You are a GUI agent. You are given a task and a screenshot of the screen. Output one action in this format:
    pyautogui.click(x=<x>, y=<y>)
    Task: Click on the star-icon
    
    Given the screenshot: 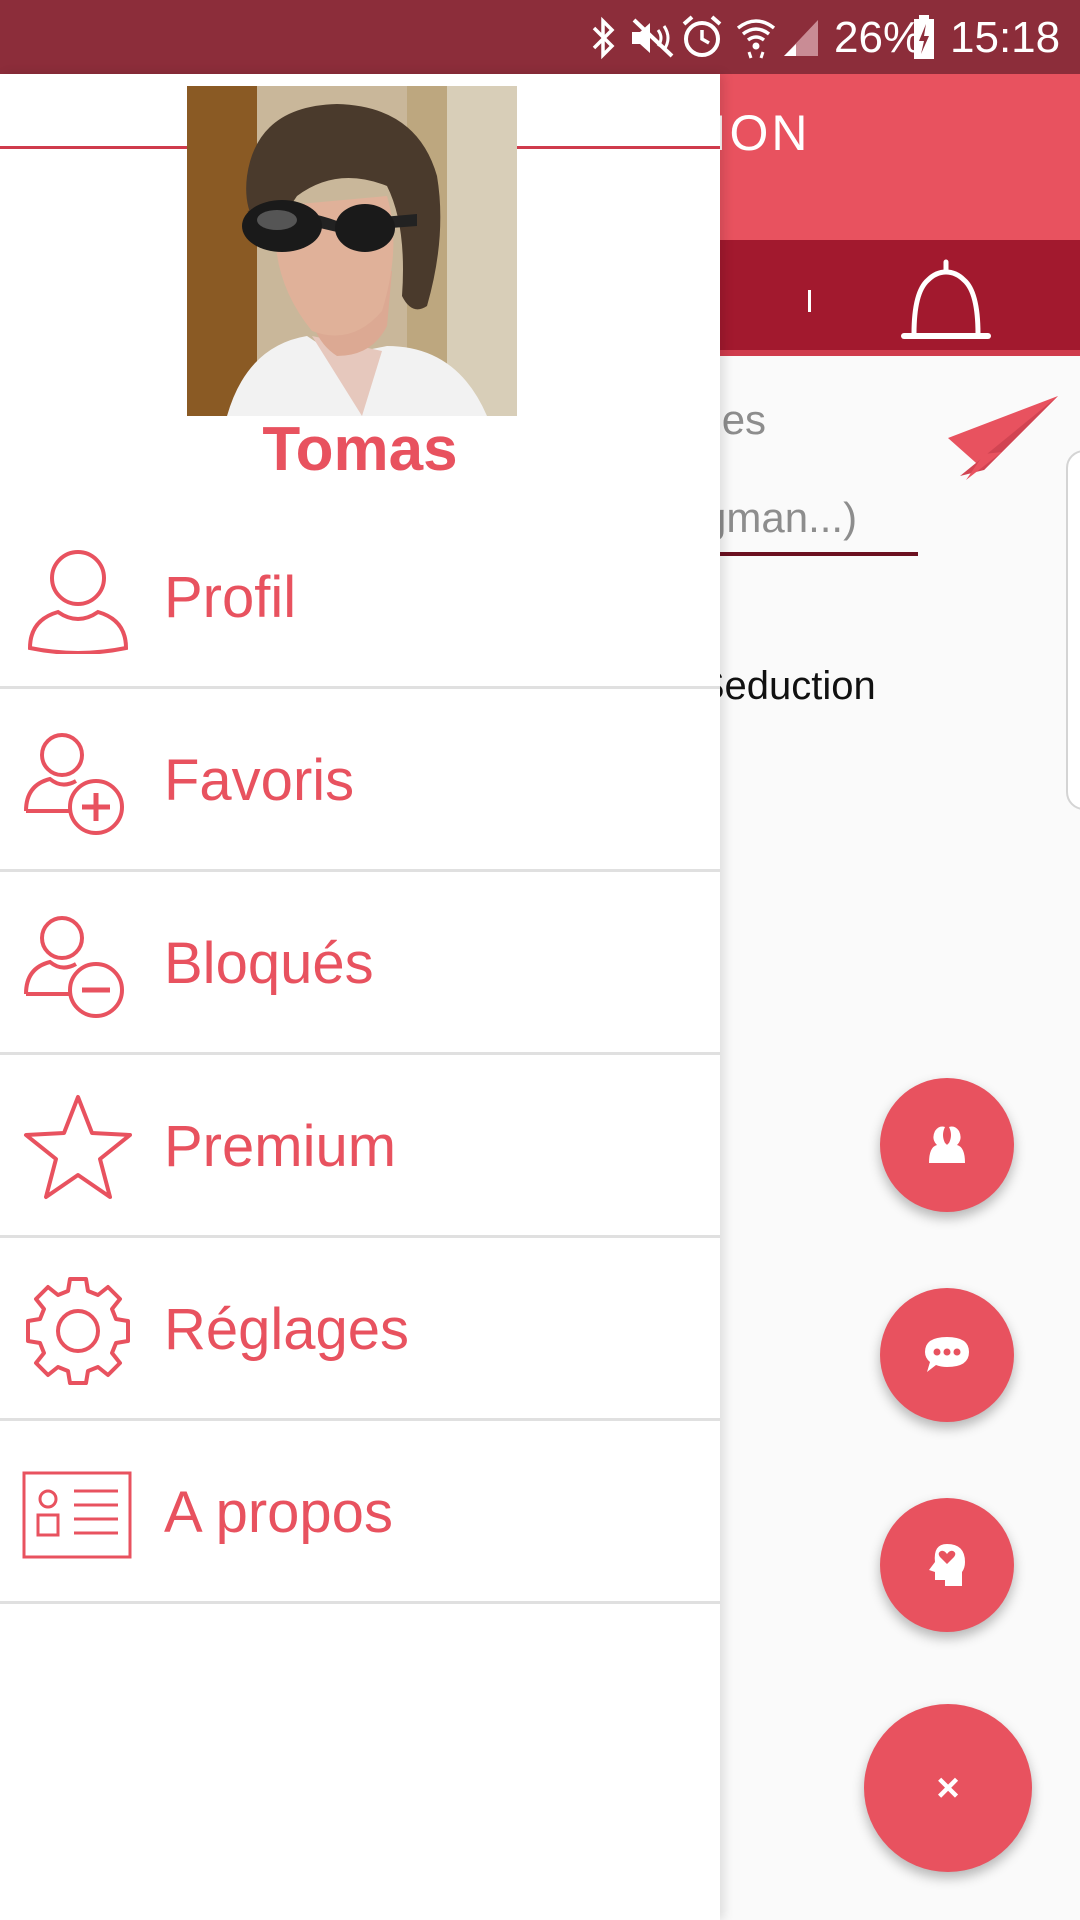 What is the action you would take?
    pyautogui.click(x=78, y=1147)
    